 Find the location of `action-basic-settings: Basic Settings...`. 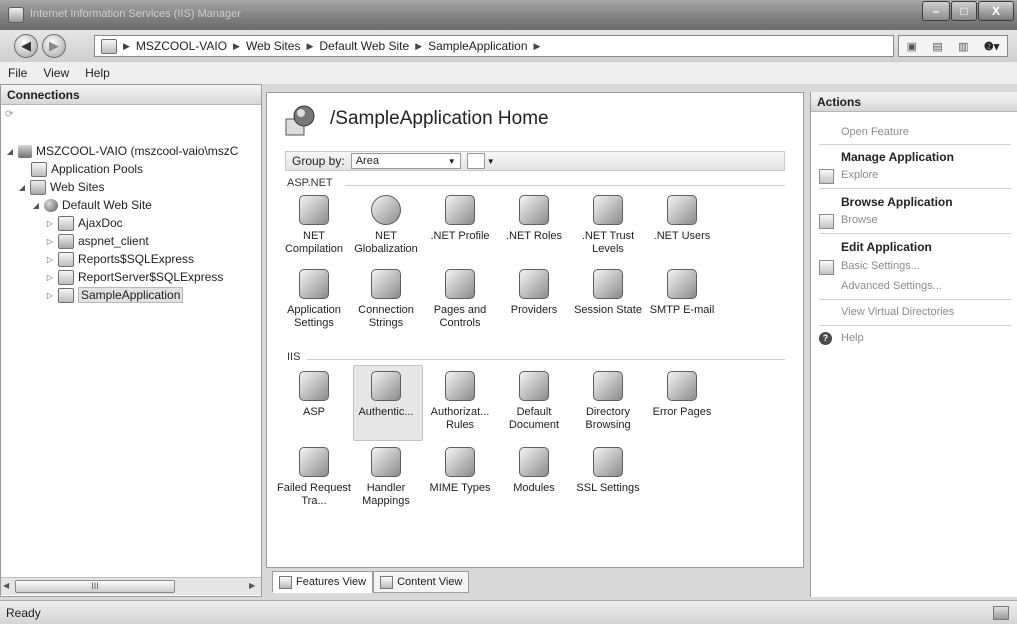

action-basic-settings: Basic Settings... is located at coordinates (869, 267).